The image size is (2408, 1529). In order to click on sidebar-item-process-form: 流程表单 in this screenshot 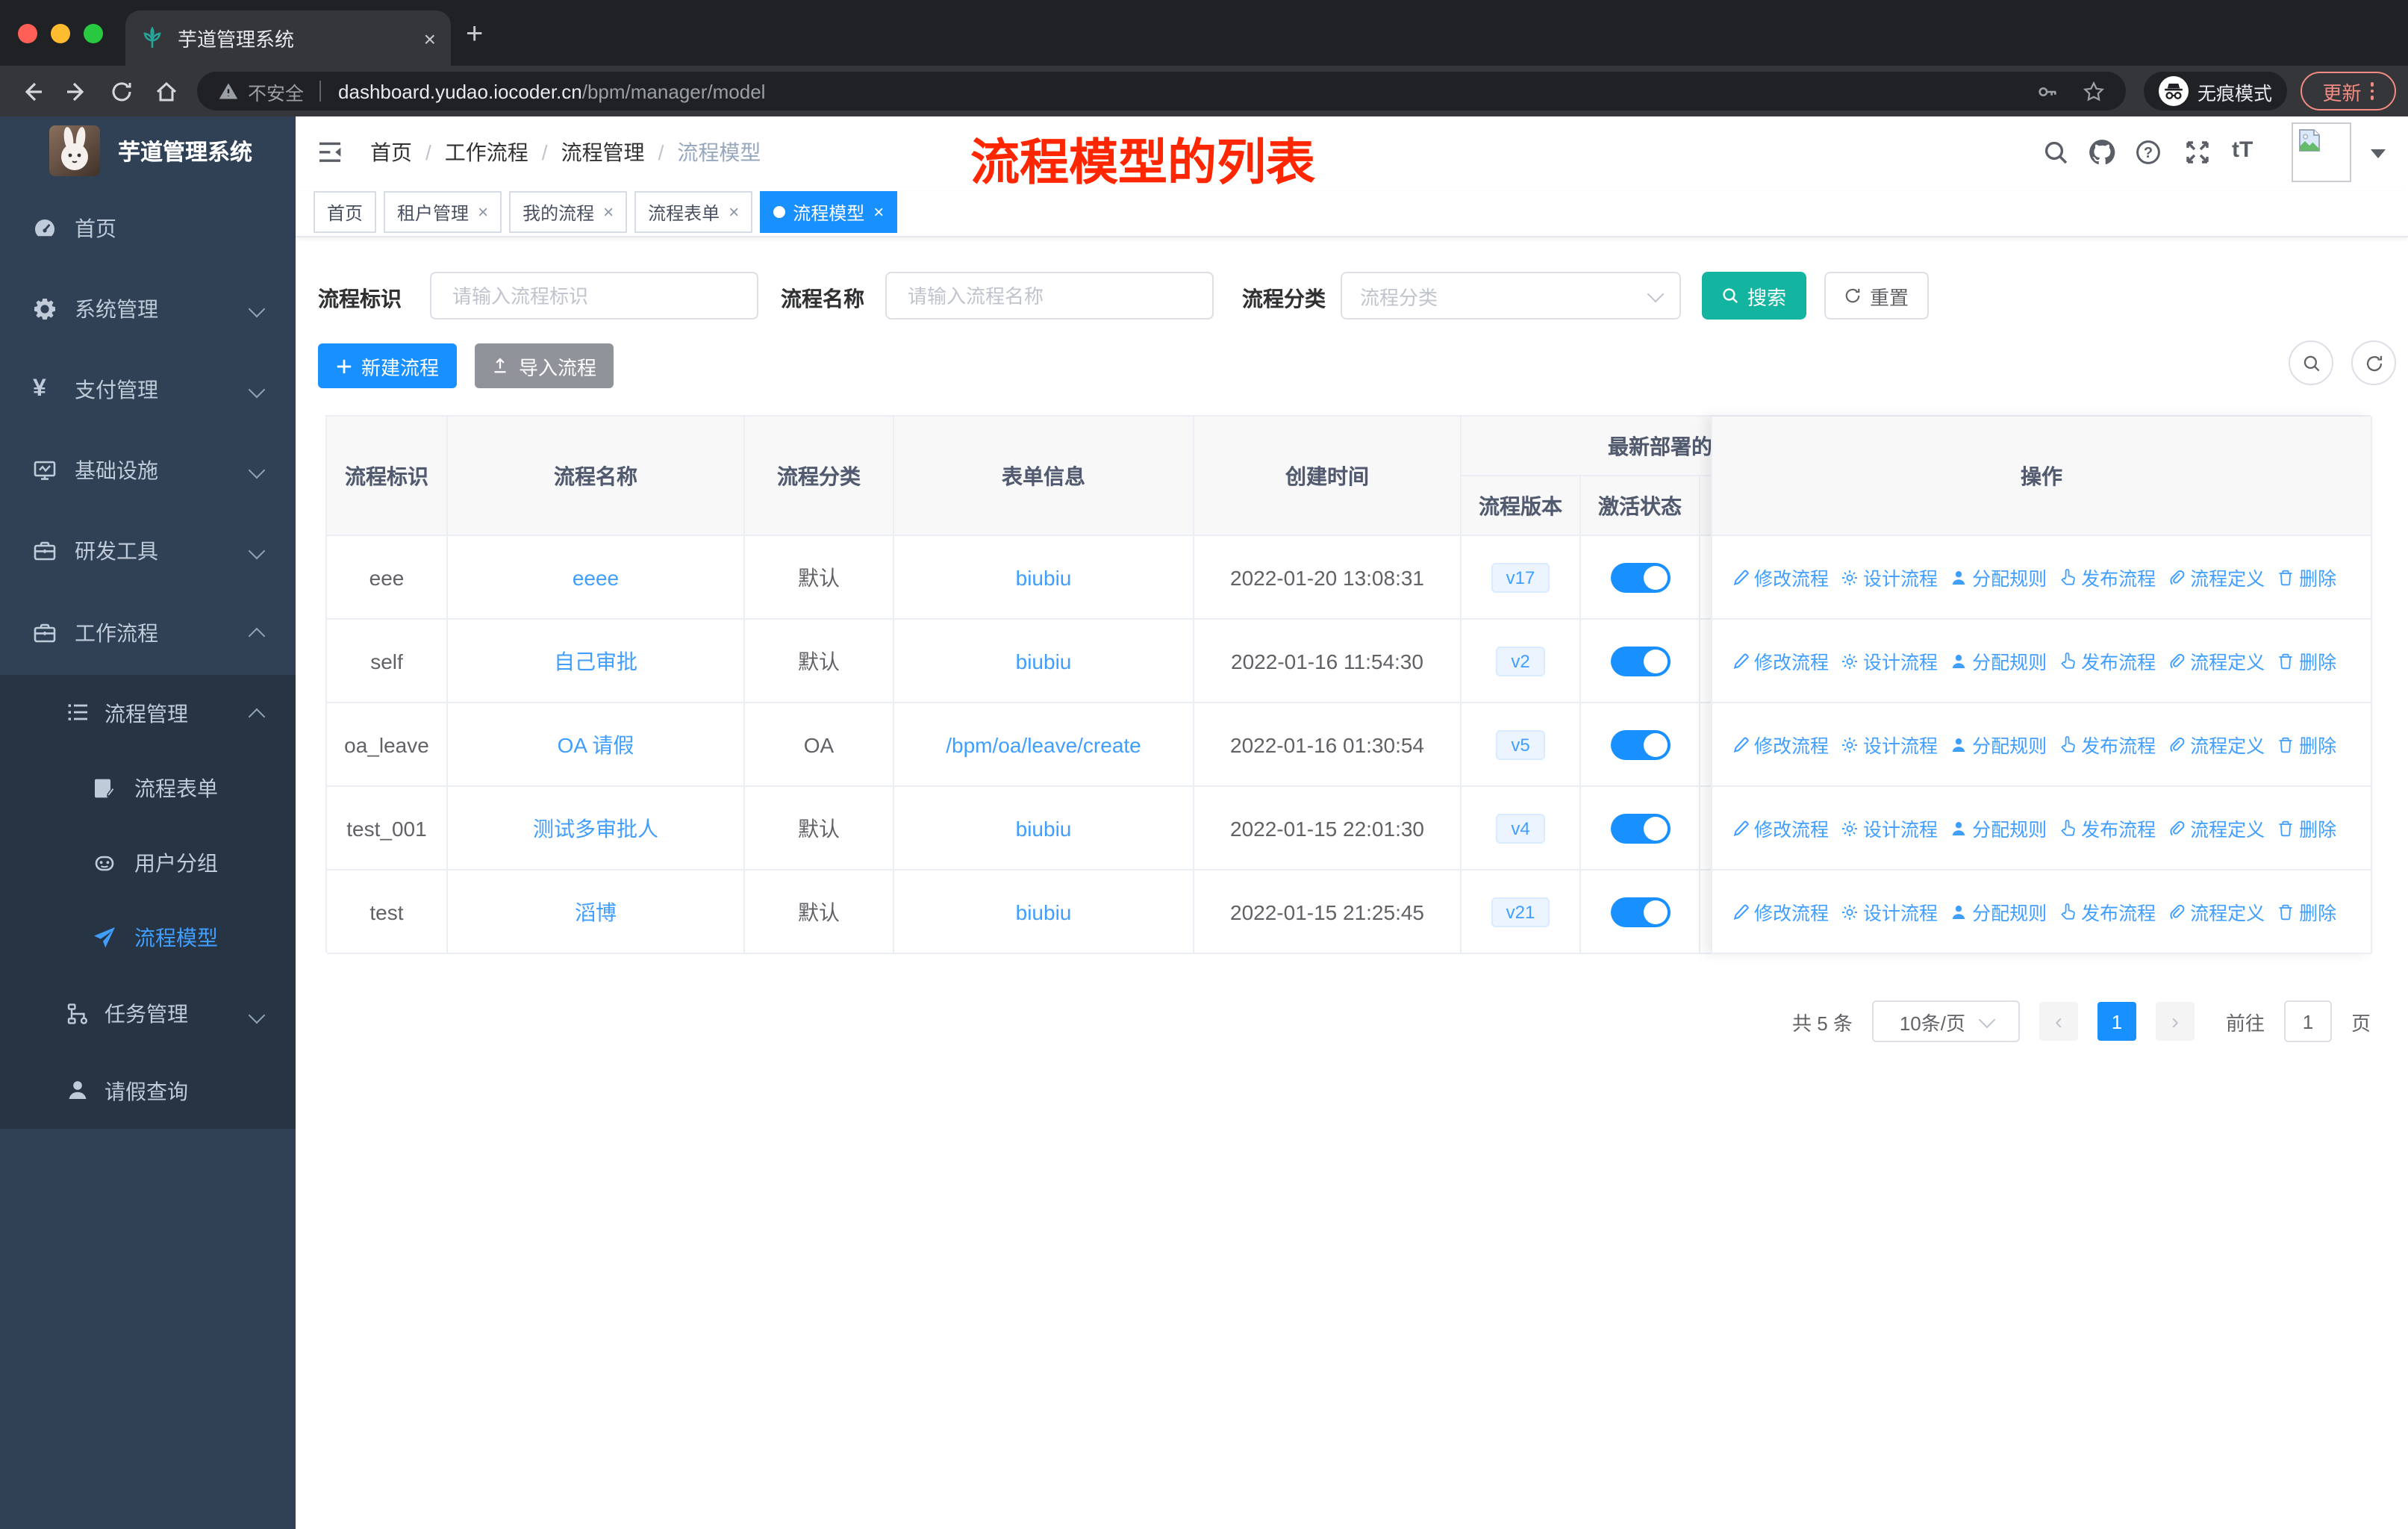, I will do `click(148, 788)`.